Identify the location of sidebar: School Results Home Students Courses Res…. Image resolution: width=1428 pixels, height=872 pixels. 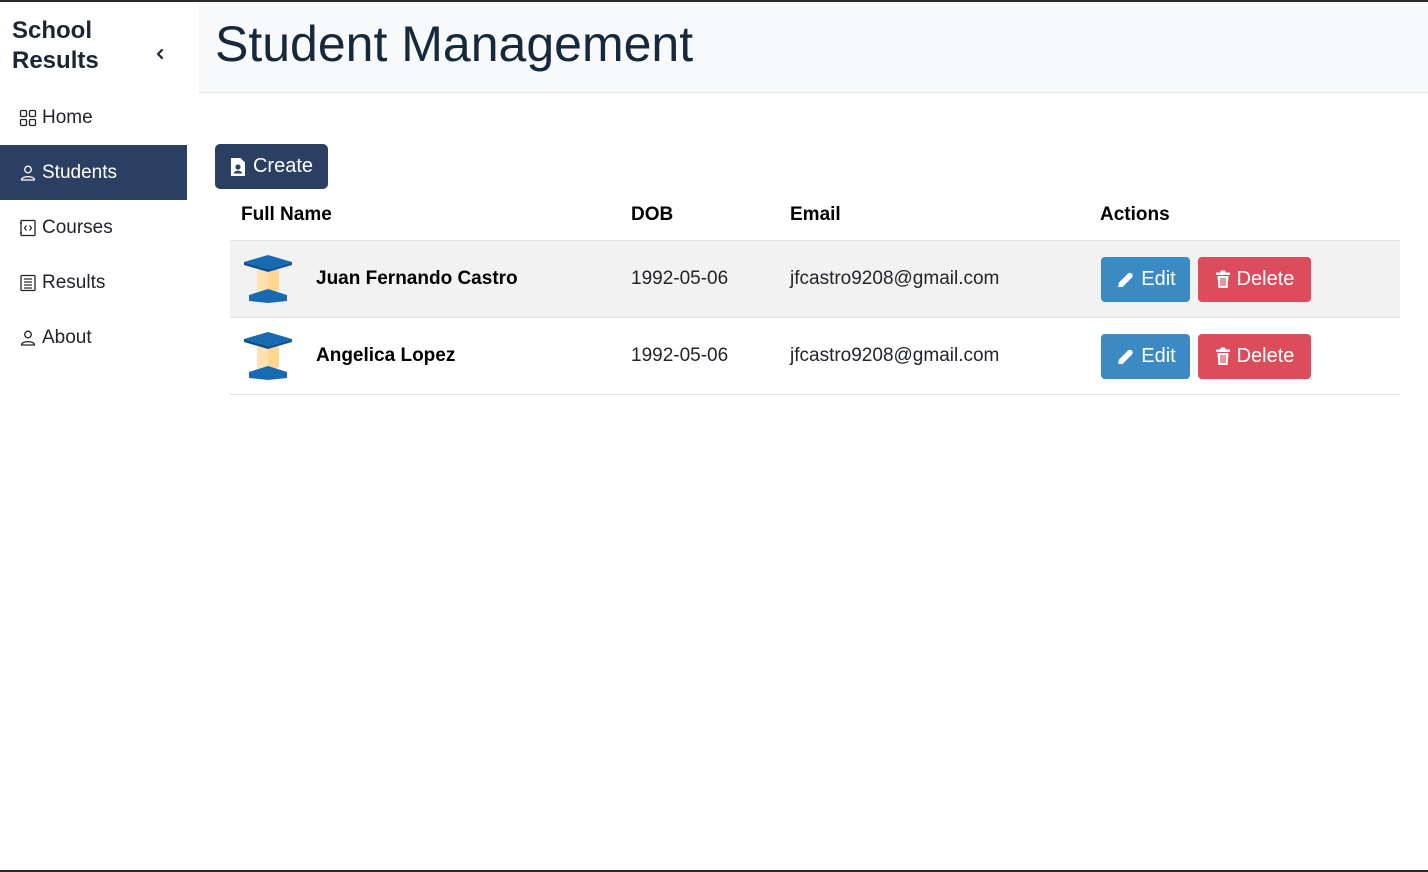
(93, 436).